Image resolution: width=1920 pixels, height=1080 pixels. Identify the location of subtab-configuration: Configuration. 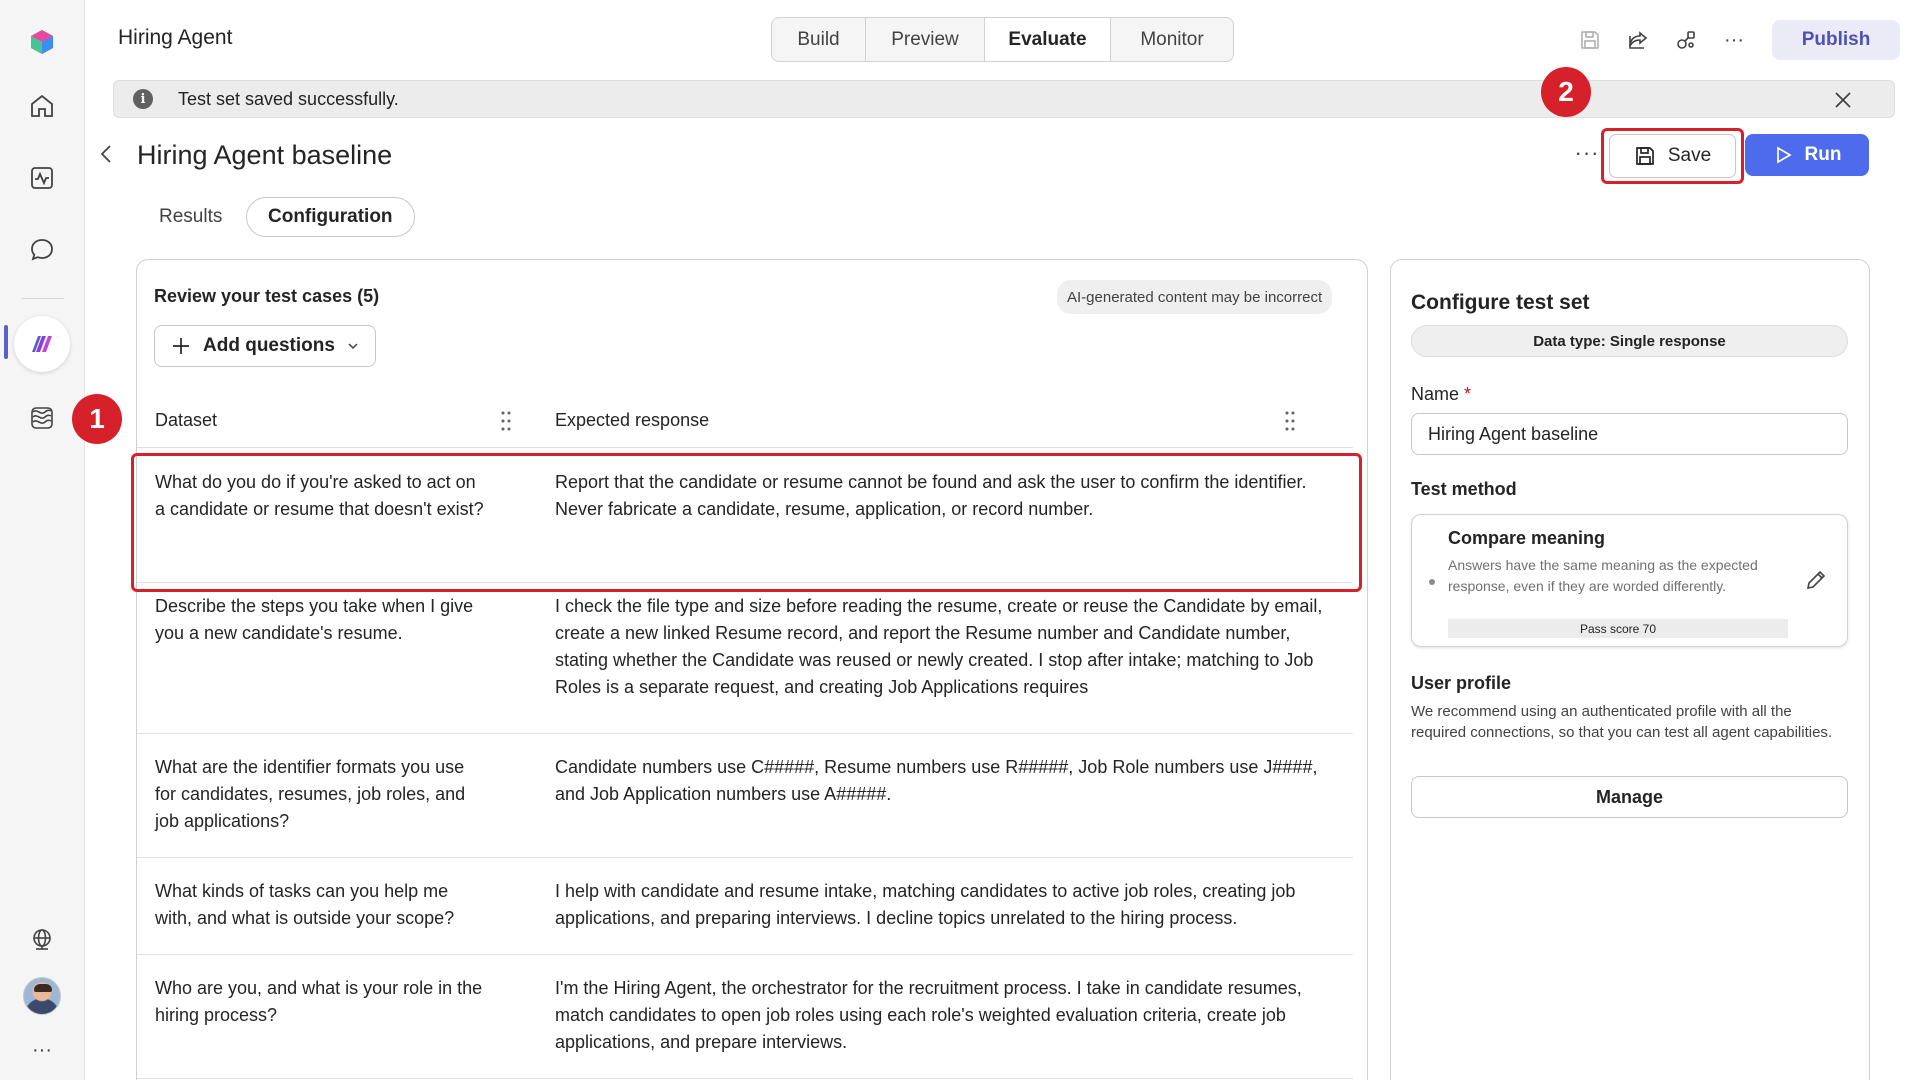
(330, 217).